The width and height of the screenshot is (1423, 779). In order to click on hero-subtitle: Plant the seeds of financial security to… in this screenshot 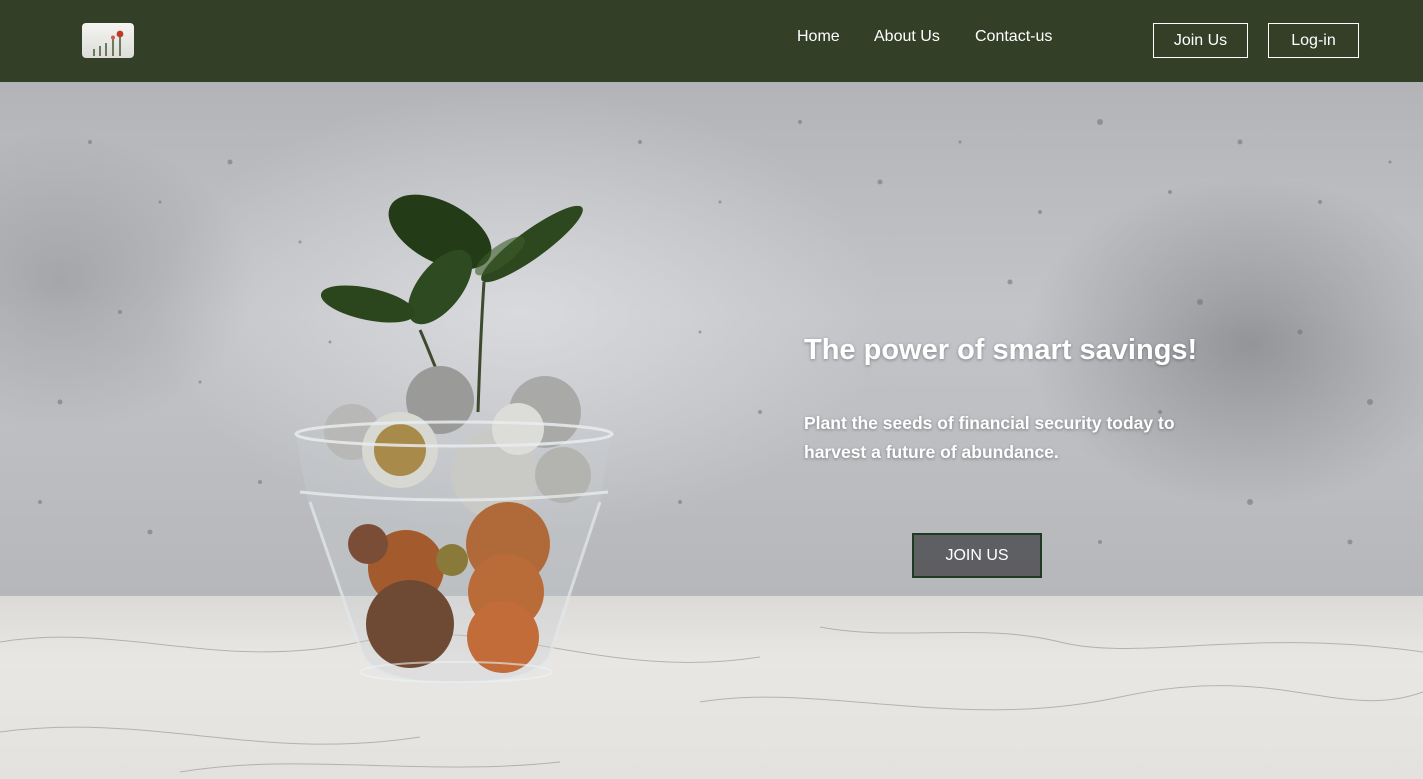, I will do `click(989, 437)`.